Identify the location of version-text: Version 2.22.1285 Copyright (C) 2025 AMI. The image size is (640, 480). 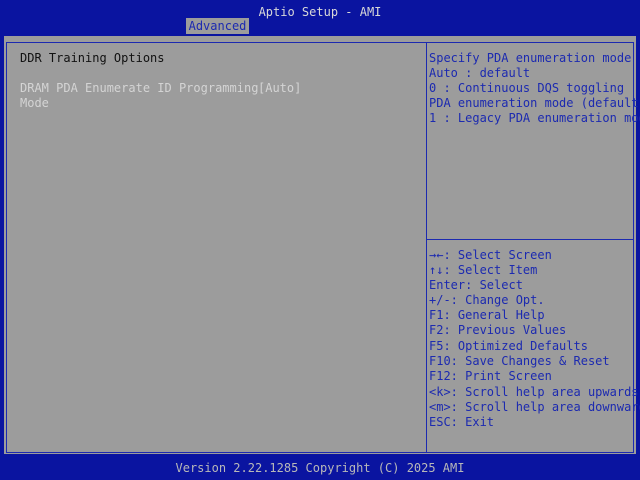
(320, 468).